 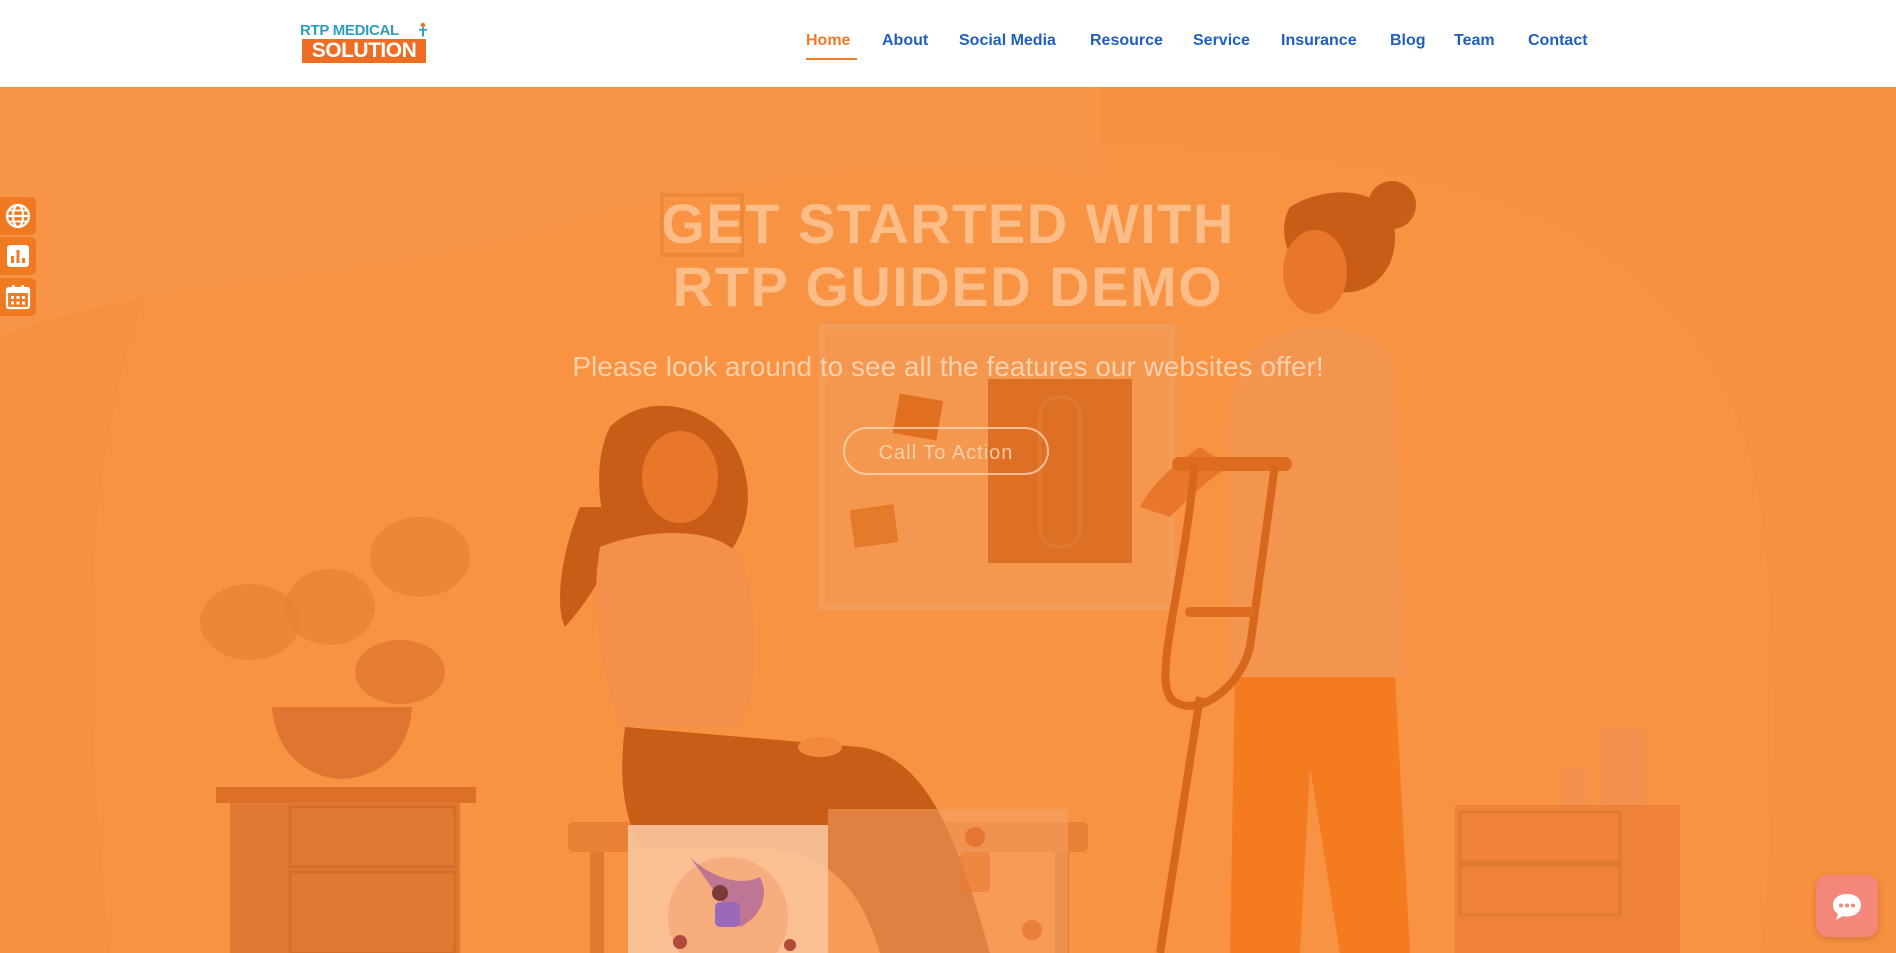 I want to click on side-calendar-button, so click(x=18, y=297).